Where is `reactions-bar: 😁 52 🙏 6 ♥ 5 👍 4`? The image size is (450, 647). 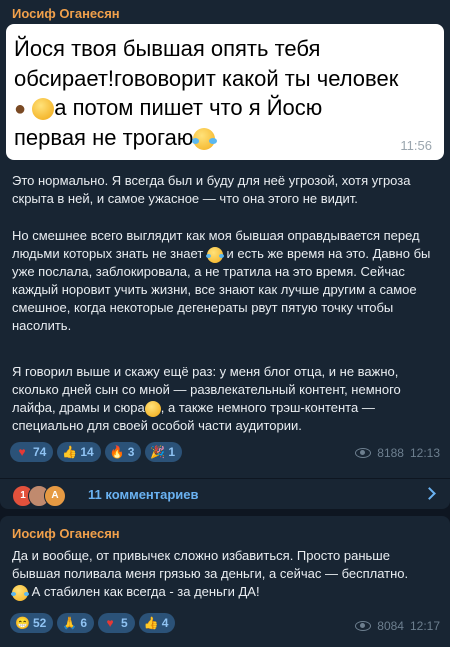
reactions-bar: 😁 52 🙏 6 ♥ 5 👍 4 is located at coordinates (93, 623).